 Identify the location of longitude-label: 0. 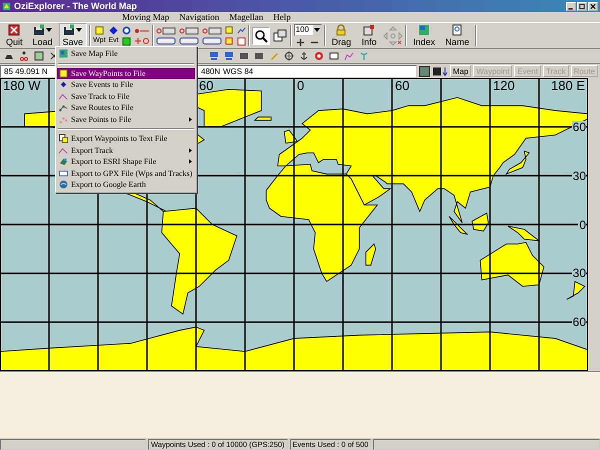
(300, 86).